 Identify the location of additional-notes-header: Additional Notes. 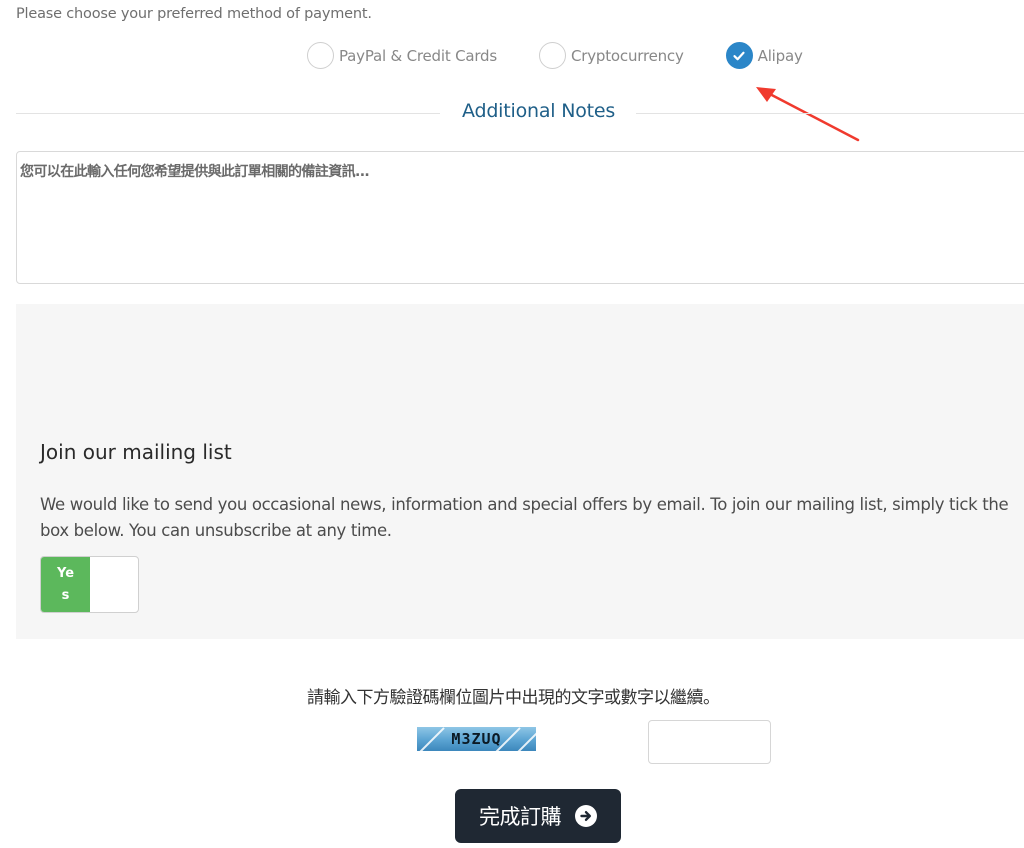
(520, 113).